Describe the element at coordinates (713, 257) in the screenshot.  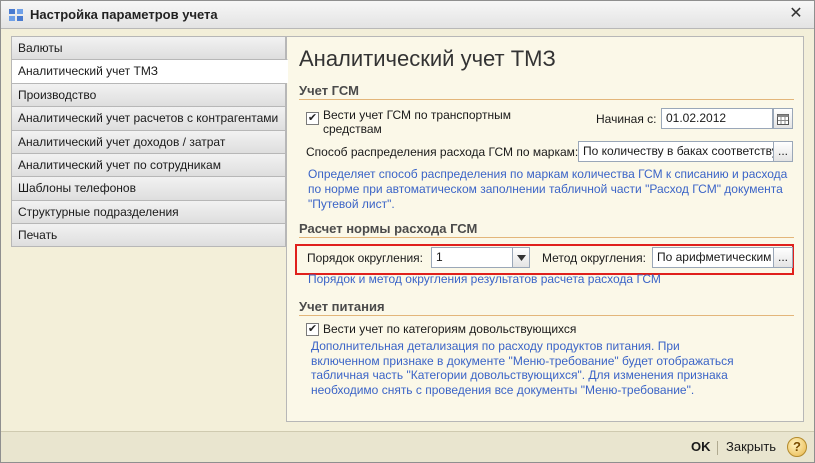
I see `rounding-method-field: По арифметическим п` at that location.